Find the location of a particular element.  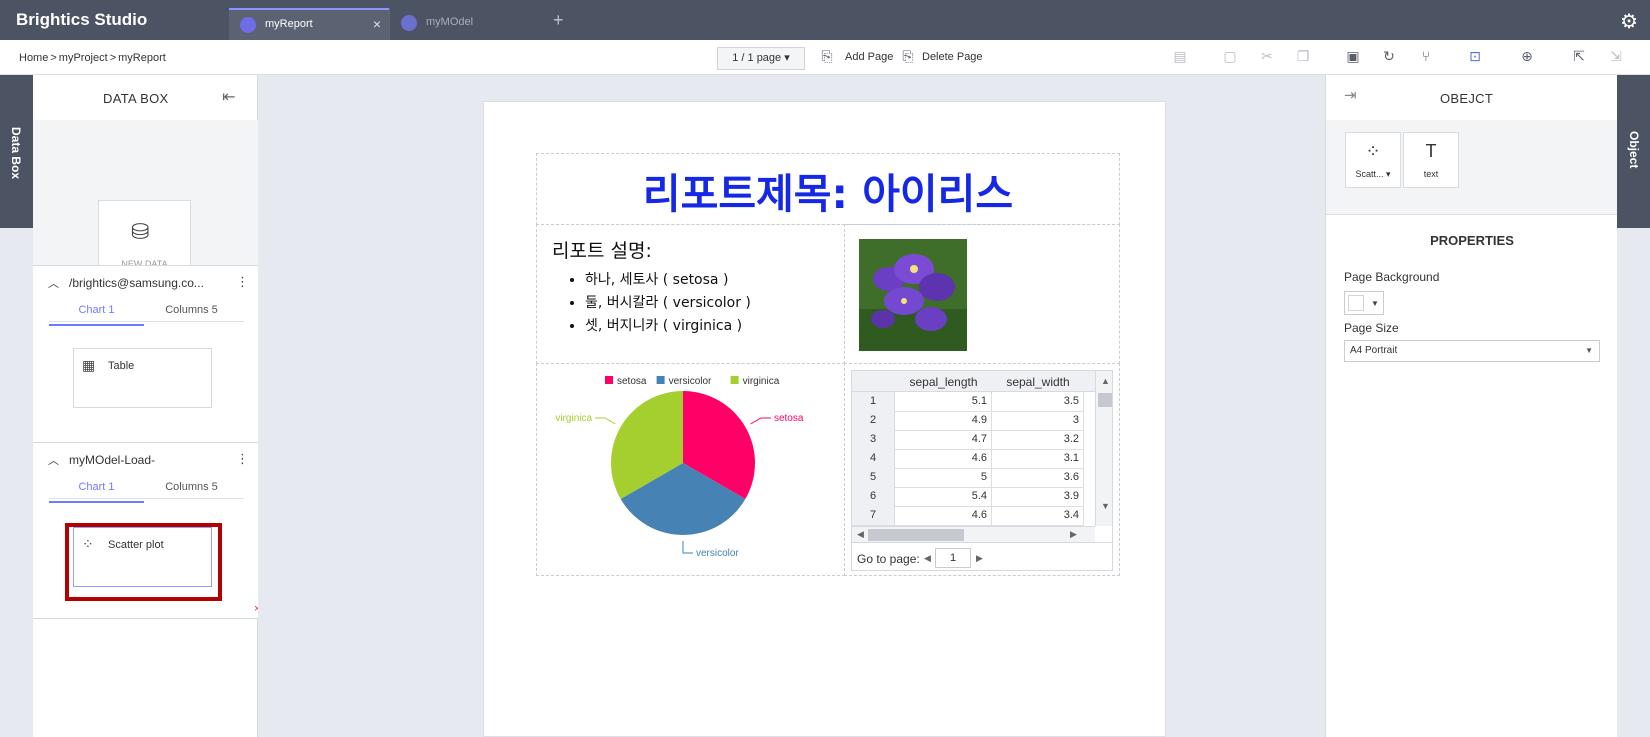

scroll-left-icon: ◀ is located at coordinates (860, 534).